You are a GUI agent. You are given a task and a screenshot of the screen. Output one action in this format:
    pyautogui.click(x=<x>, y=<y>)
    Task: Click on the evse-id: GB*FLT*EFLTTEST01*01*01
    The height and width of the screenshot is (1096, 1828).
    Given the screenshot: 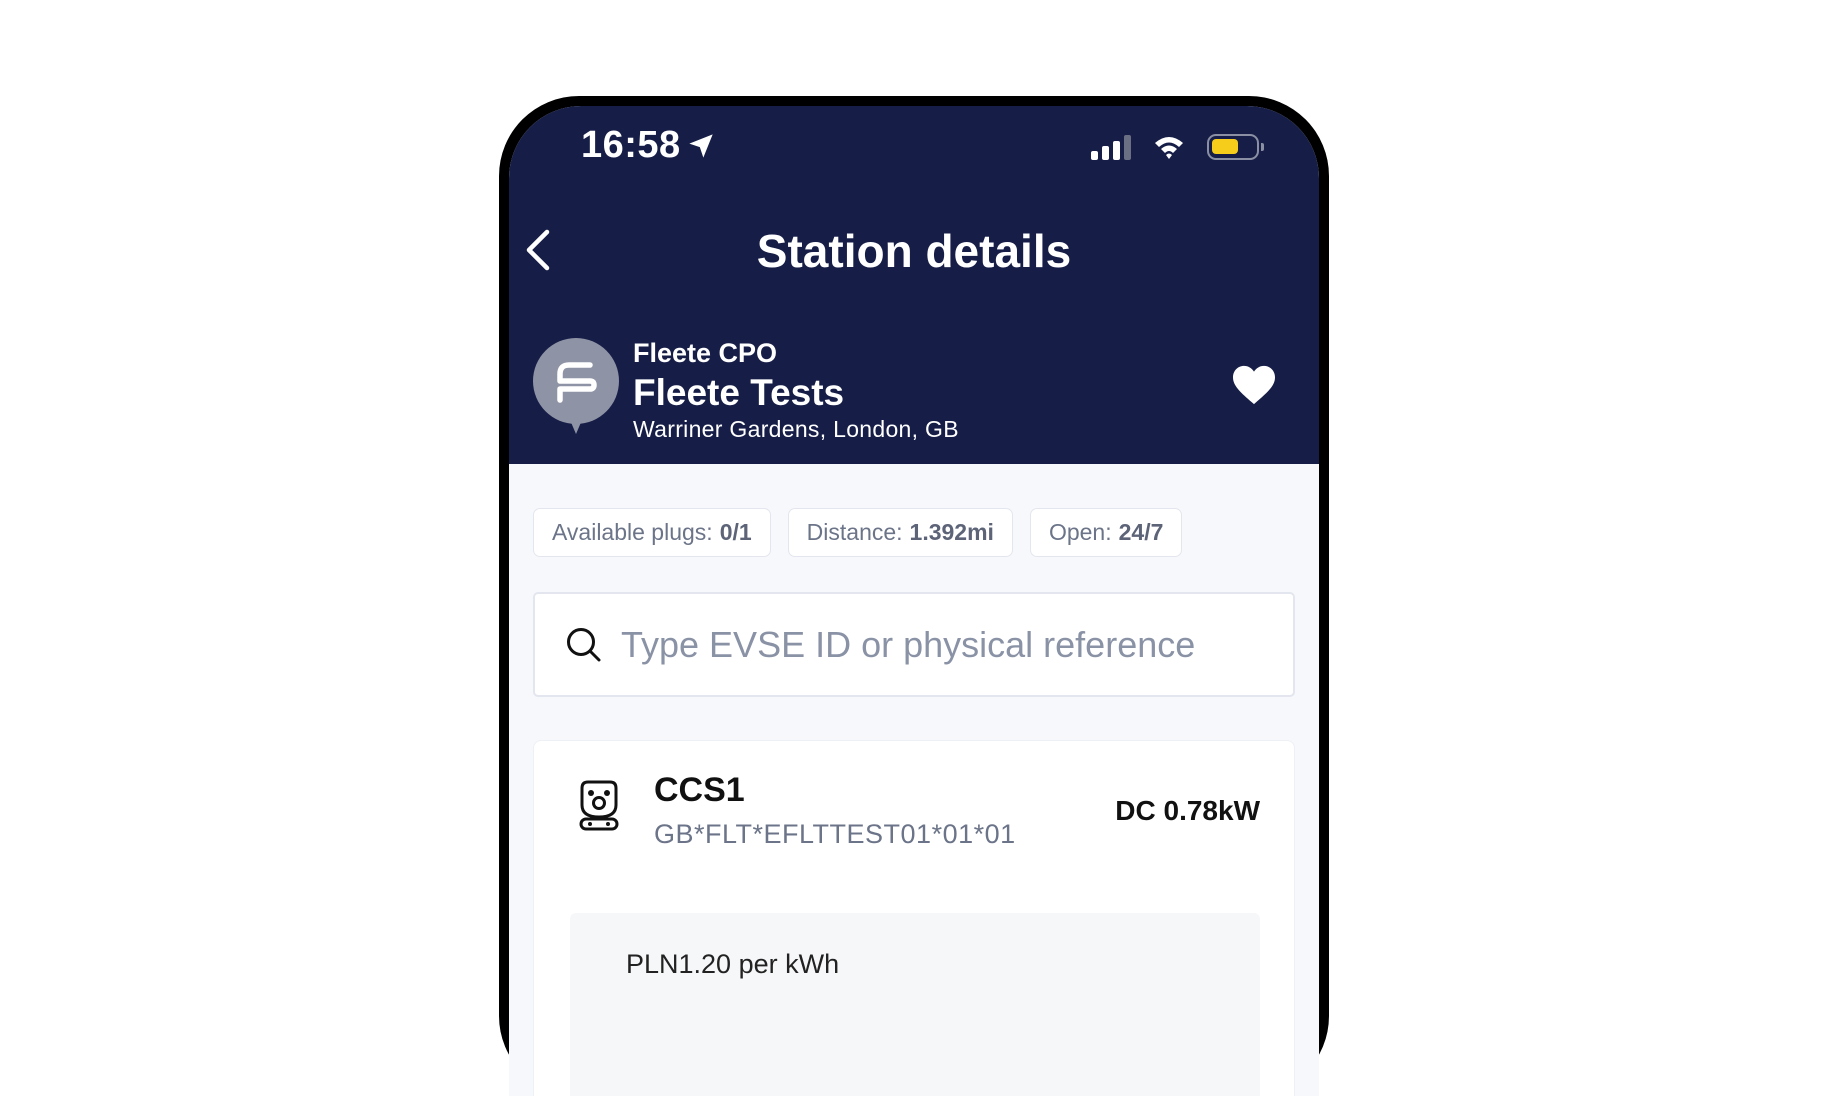 What is the action you would take?
    pyautogui.click(x=835, y=834)
    